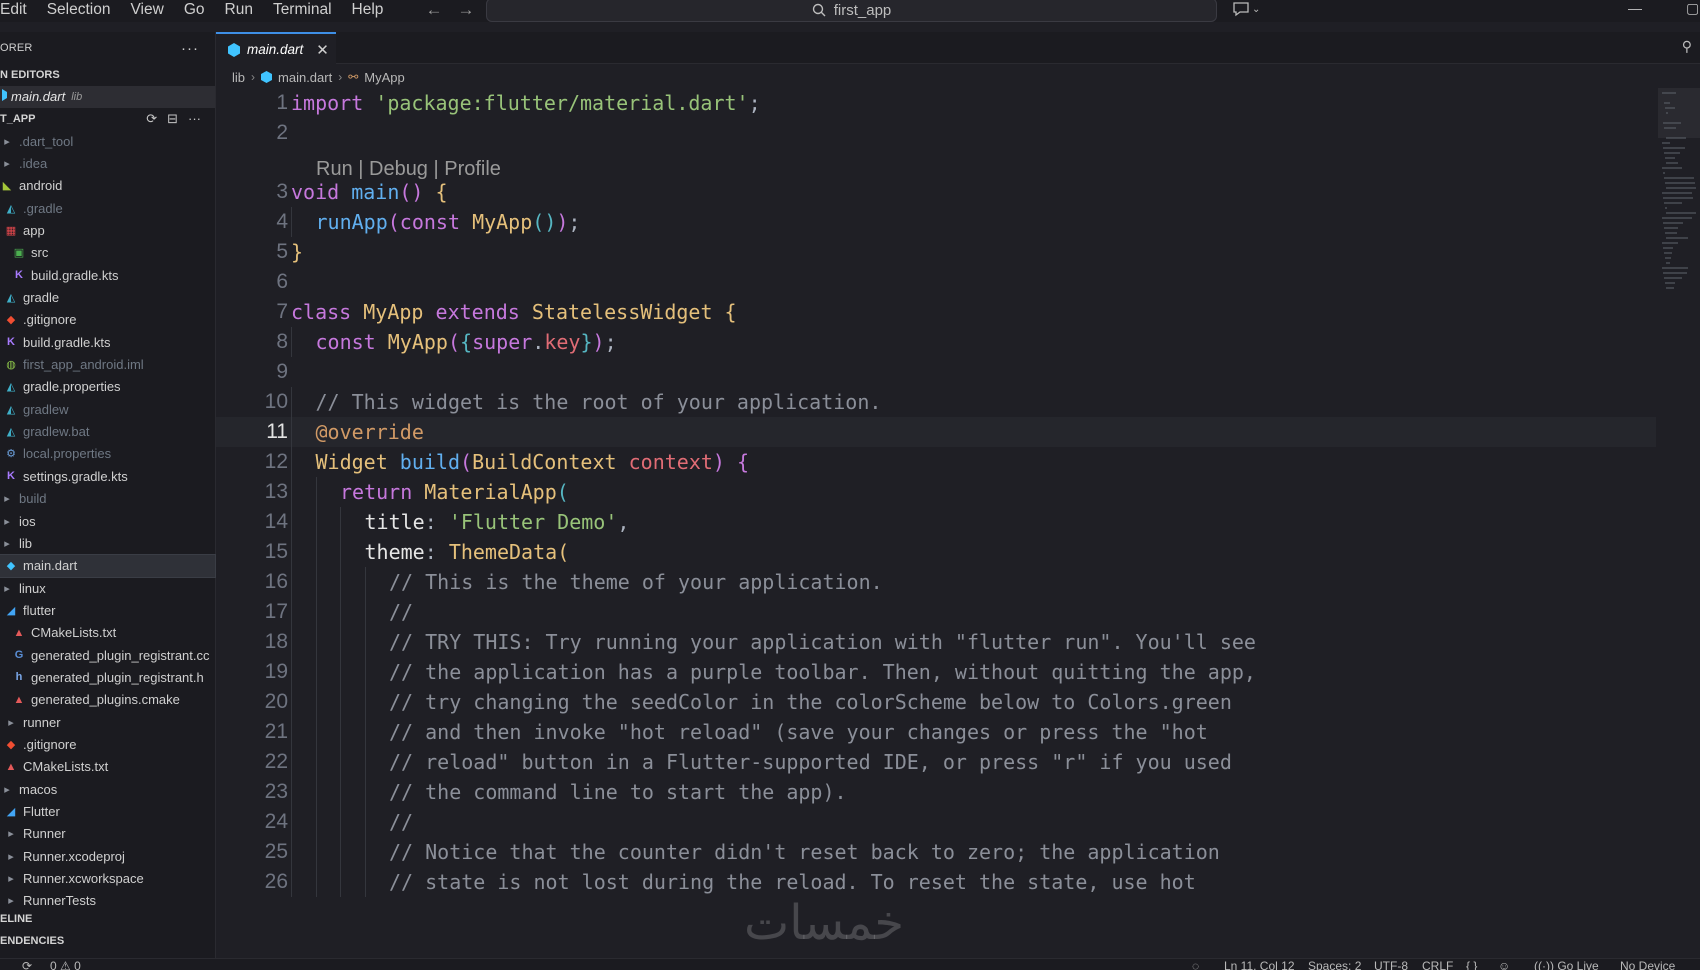  I want to click on braces-icon: { }, so click(1471, 964).